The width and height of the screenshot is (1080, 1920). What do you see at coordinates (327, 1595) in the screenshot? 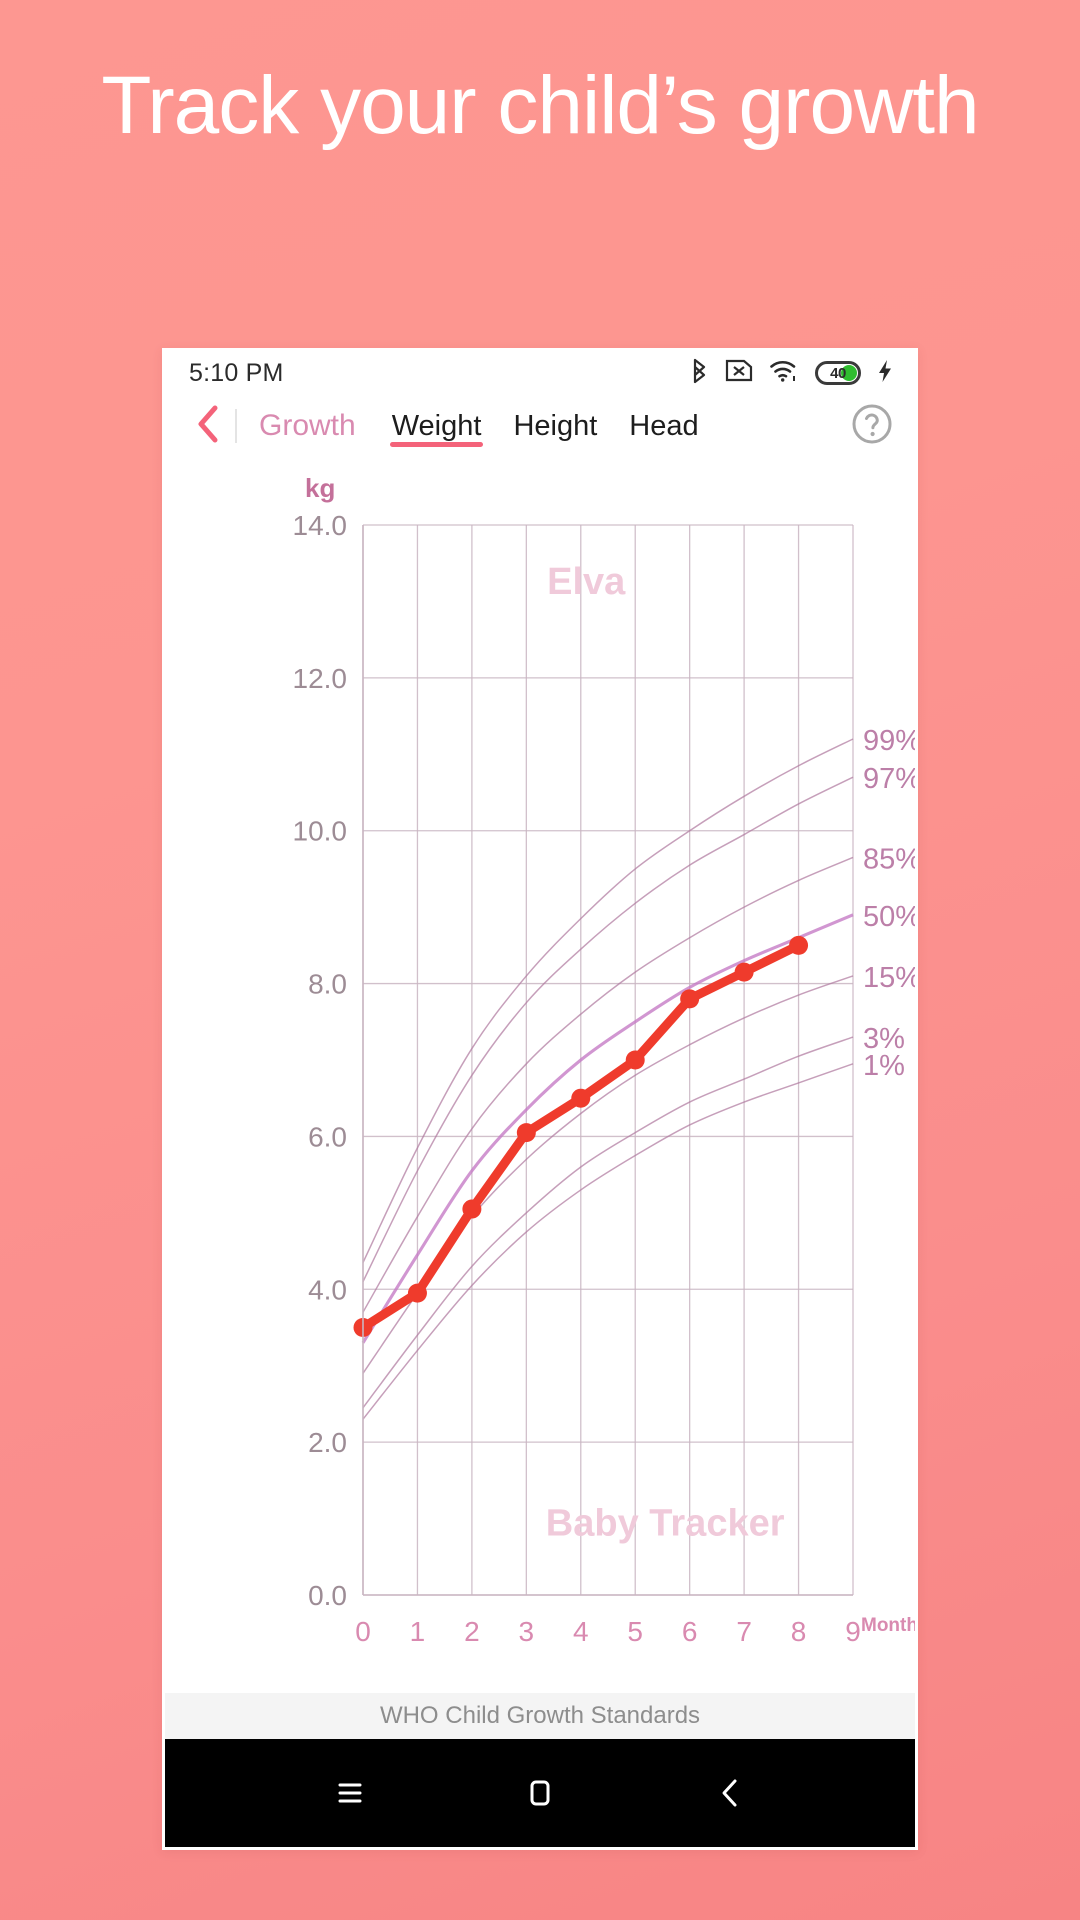
I see `svg-text: 0.0` at bounding box center [327, 1595].